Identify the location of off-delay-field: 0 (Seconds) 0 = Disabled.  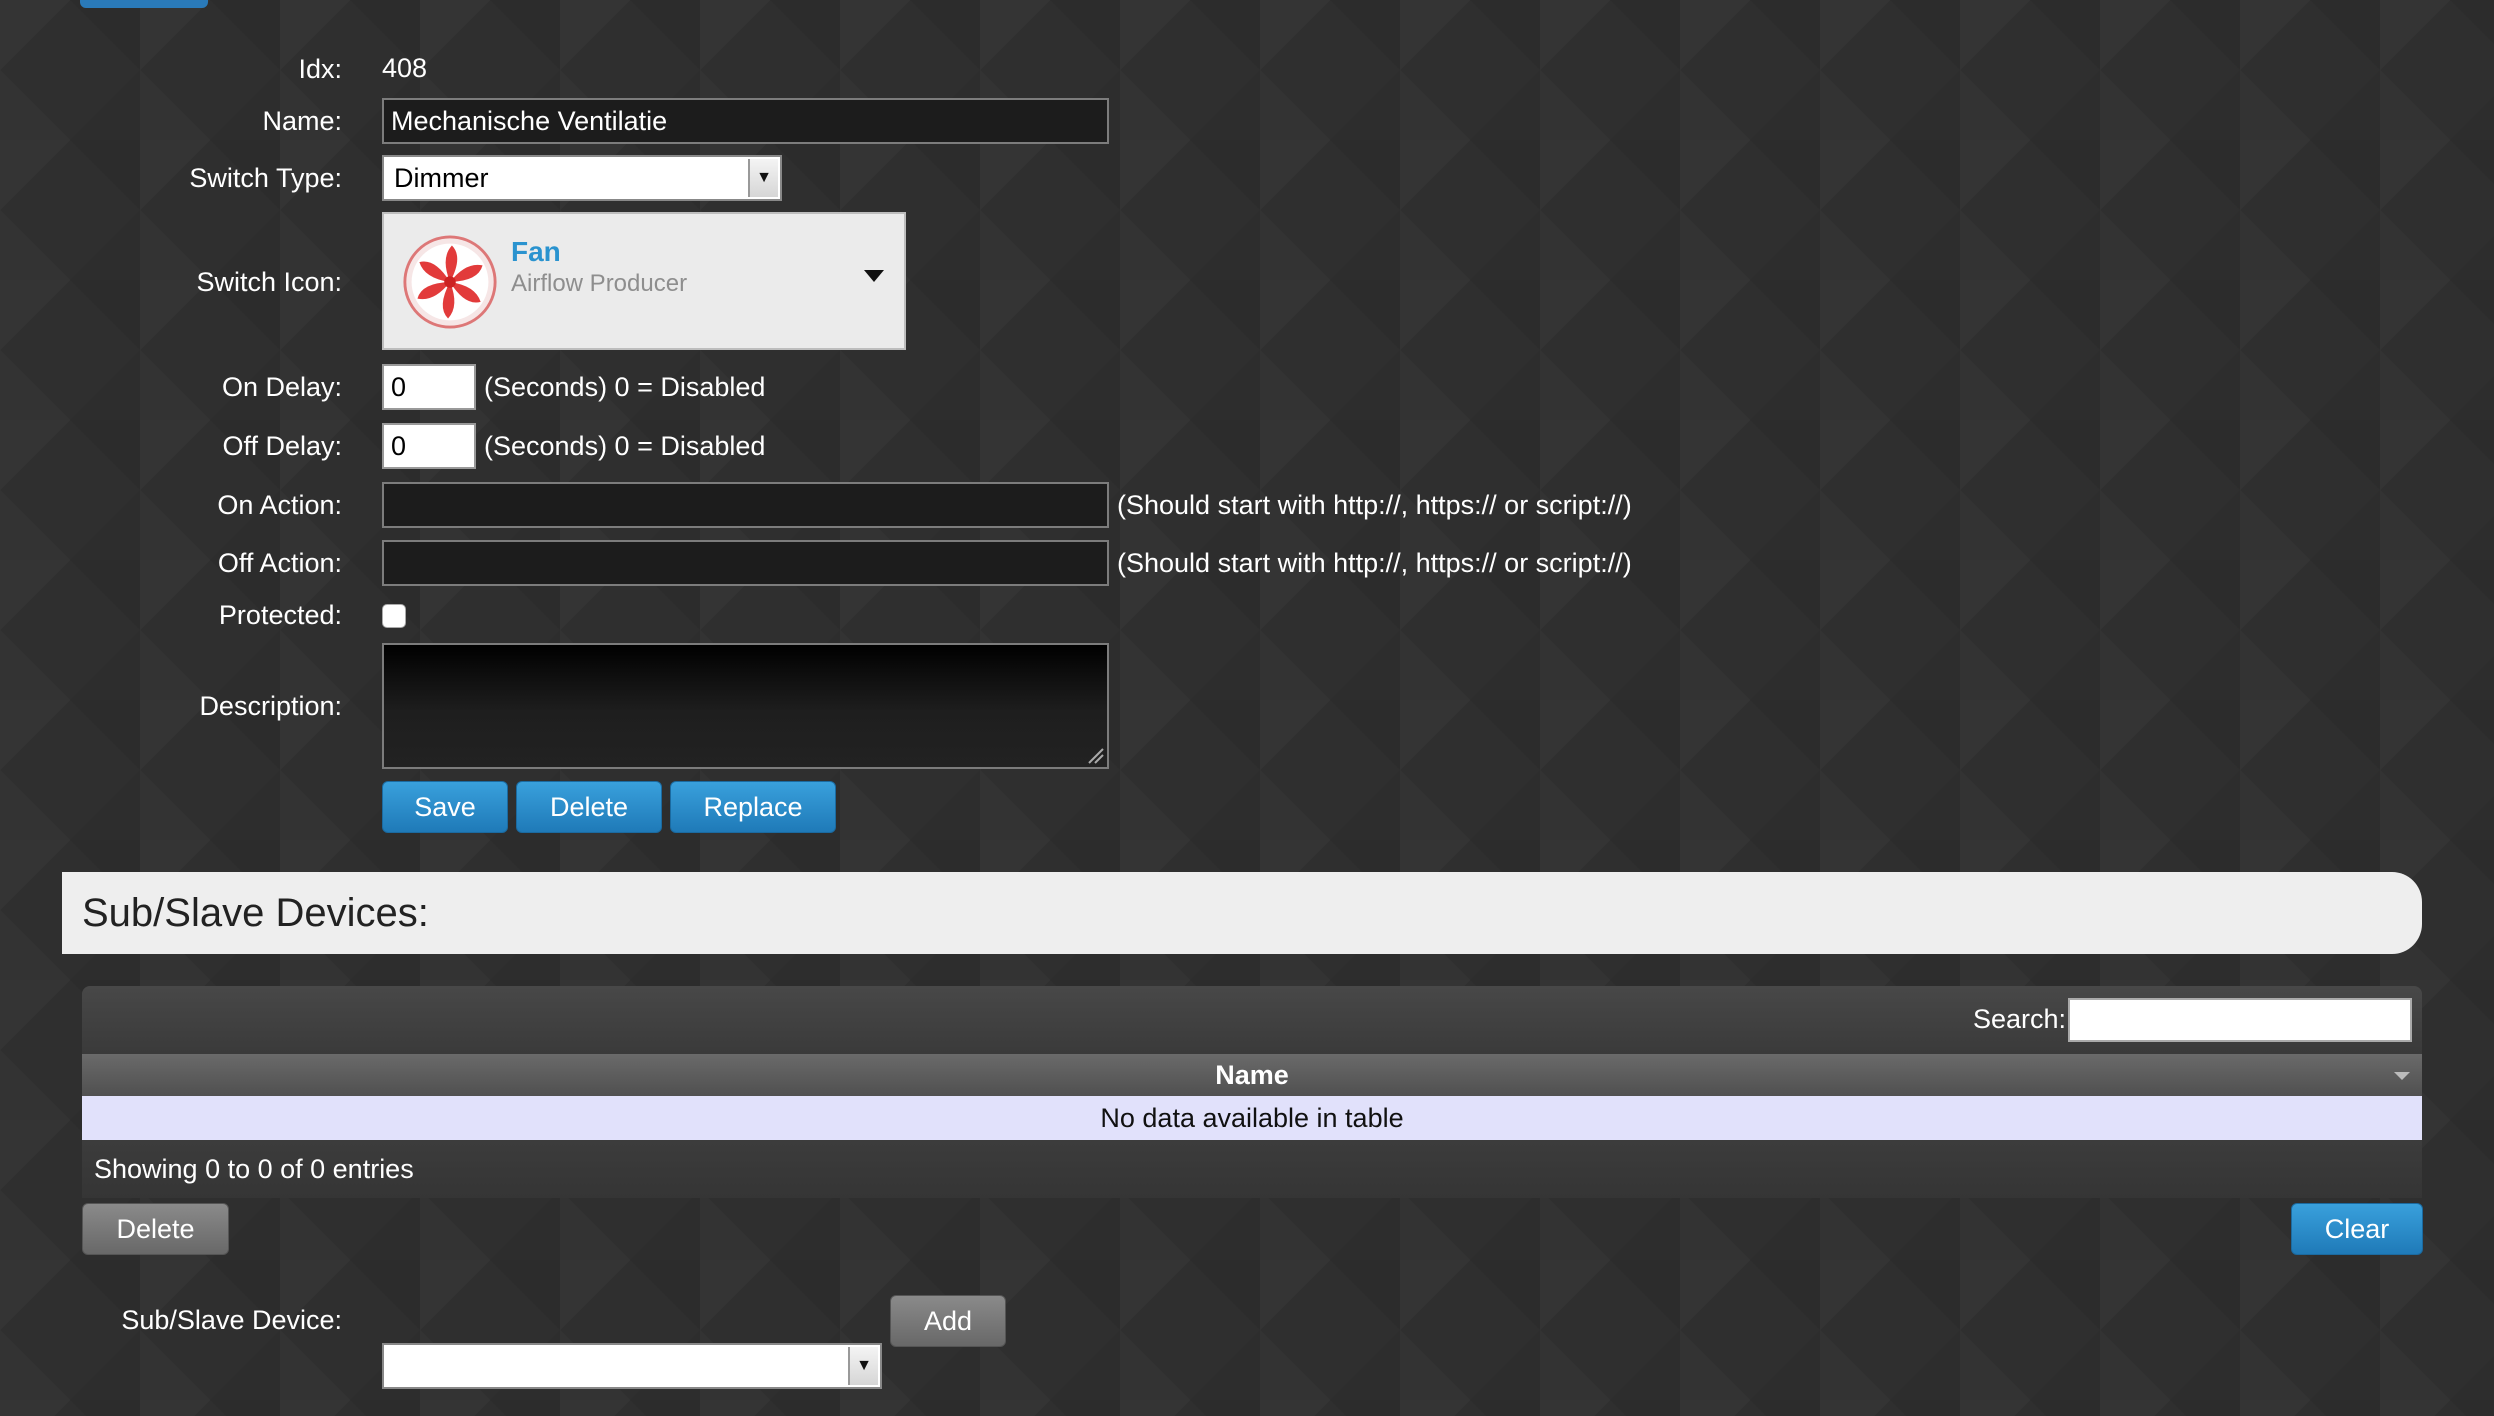
(573, 446).